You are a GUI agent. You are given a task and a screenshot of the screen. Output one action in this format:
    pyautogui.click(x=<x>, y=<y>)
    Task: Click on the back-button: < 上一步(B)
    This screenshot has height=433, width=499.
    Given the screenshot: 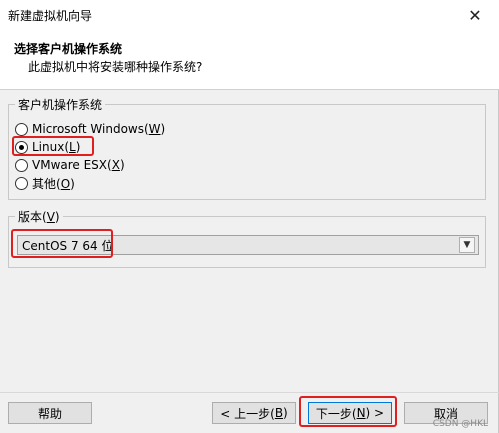 What is the action you would take?
    pyautogui.click(x=254, y=413)
    